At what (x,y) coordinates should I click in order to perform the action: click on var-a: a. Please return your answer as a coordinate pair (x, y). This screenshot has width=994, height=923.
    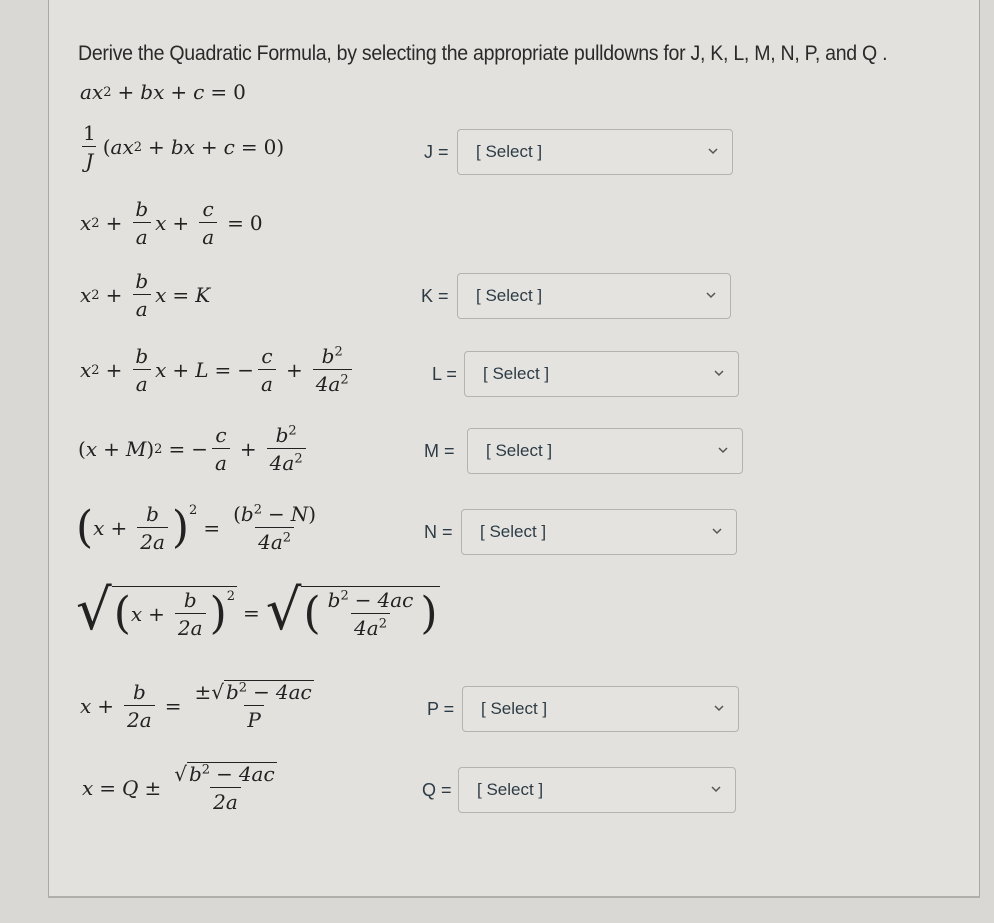
    Looking at the image, I should click on (116, 147).